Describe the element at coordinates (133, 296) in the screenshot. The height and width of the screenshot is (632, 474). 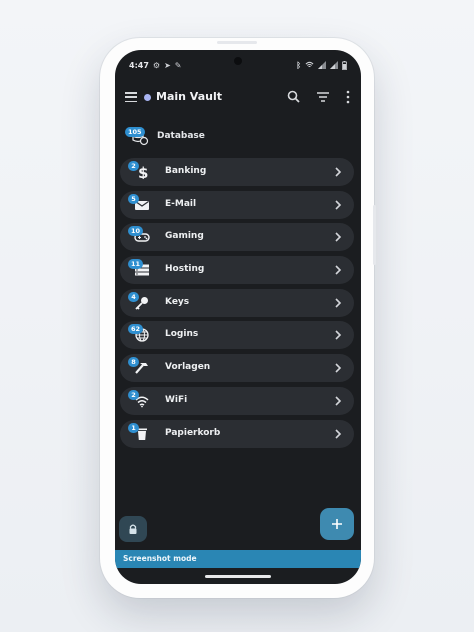
I see `category-count-badge: 4` at that location.